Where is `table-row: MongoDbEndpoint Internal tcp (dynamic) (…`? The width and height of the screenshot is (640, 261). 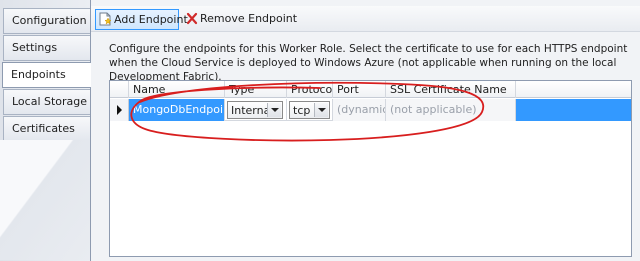
table-row: MongoDbEndpoint Internal tcp (dynamic) (… is located at coordinates (370, 110).